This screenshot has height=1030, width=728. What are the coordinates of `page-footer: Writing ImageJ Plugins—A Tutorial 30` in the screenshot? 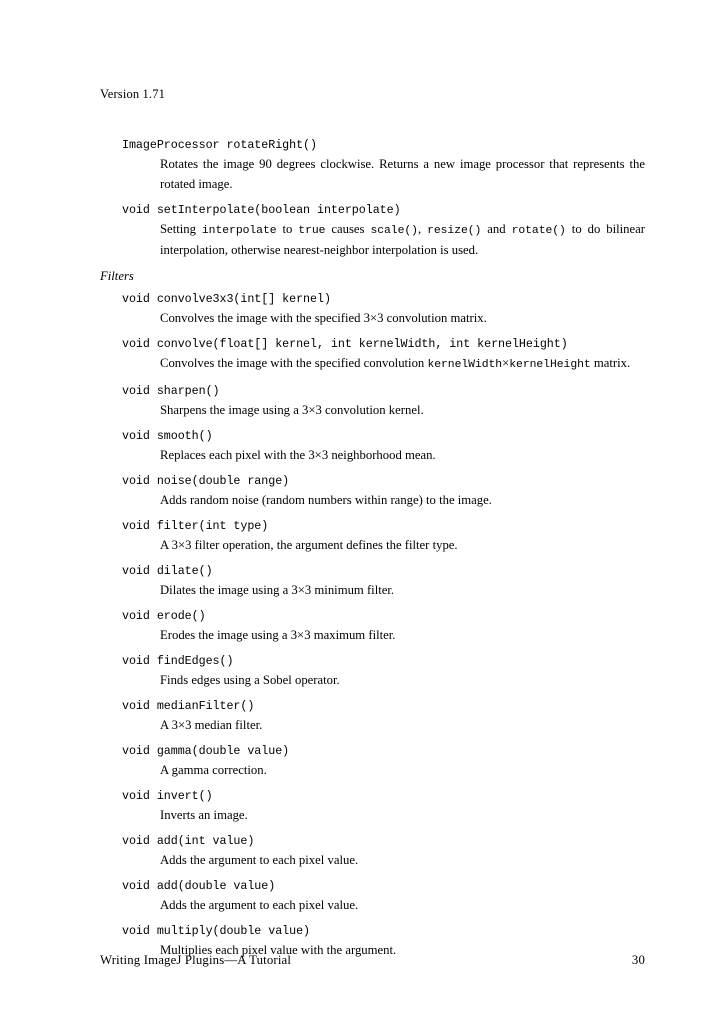 It's located at (372, 960).